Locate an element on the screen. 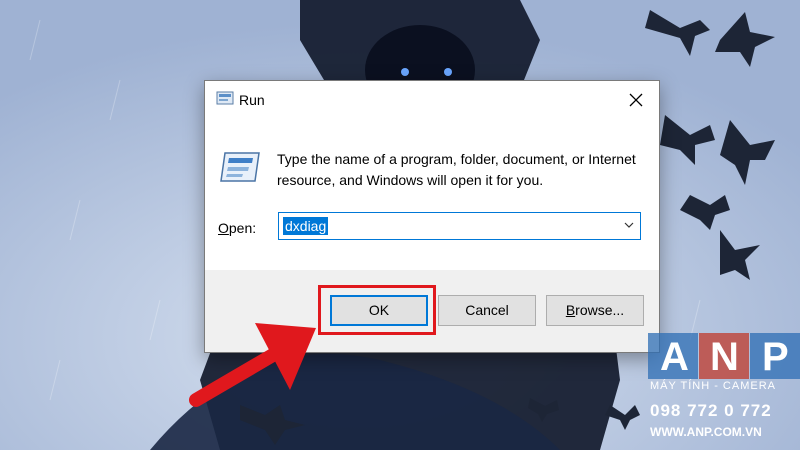  watermark-url: WWW.ANP.COM.VN is located at coordinates (706, 432).